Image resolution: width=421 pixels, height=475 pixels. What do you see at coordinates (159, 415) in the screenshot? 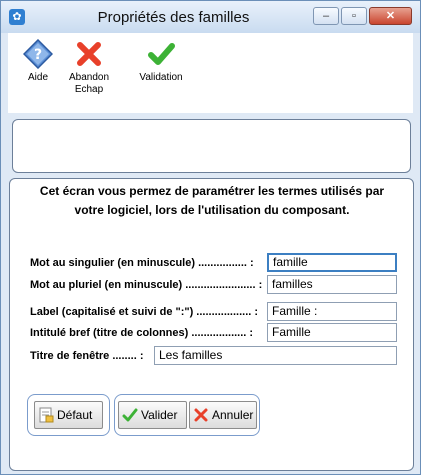
I see `validate-button-label: Valider` at bounding box center [159, 415].